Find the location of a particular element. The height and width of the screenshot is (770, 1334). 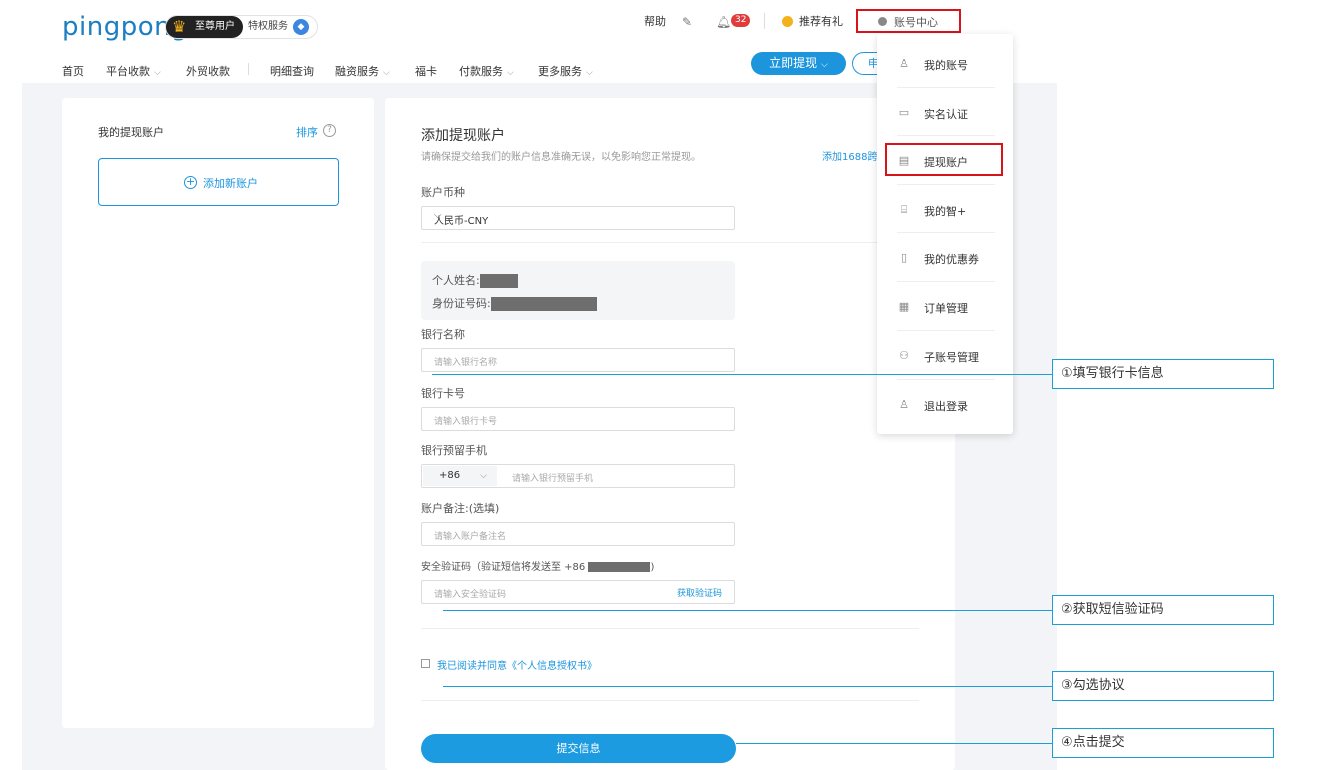

withdraw-label: 立即提现 is located at coordinates (793, 63).